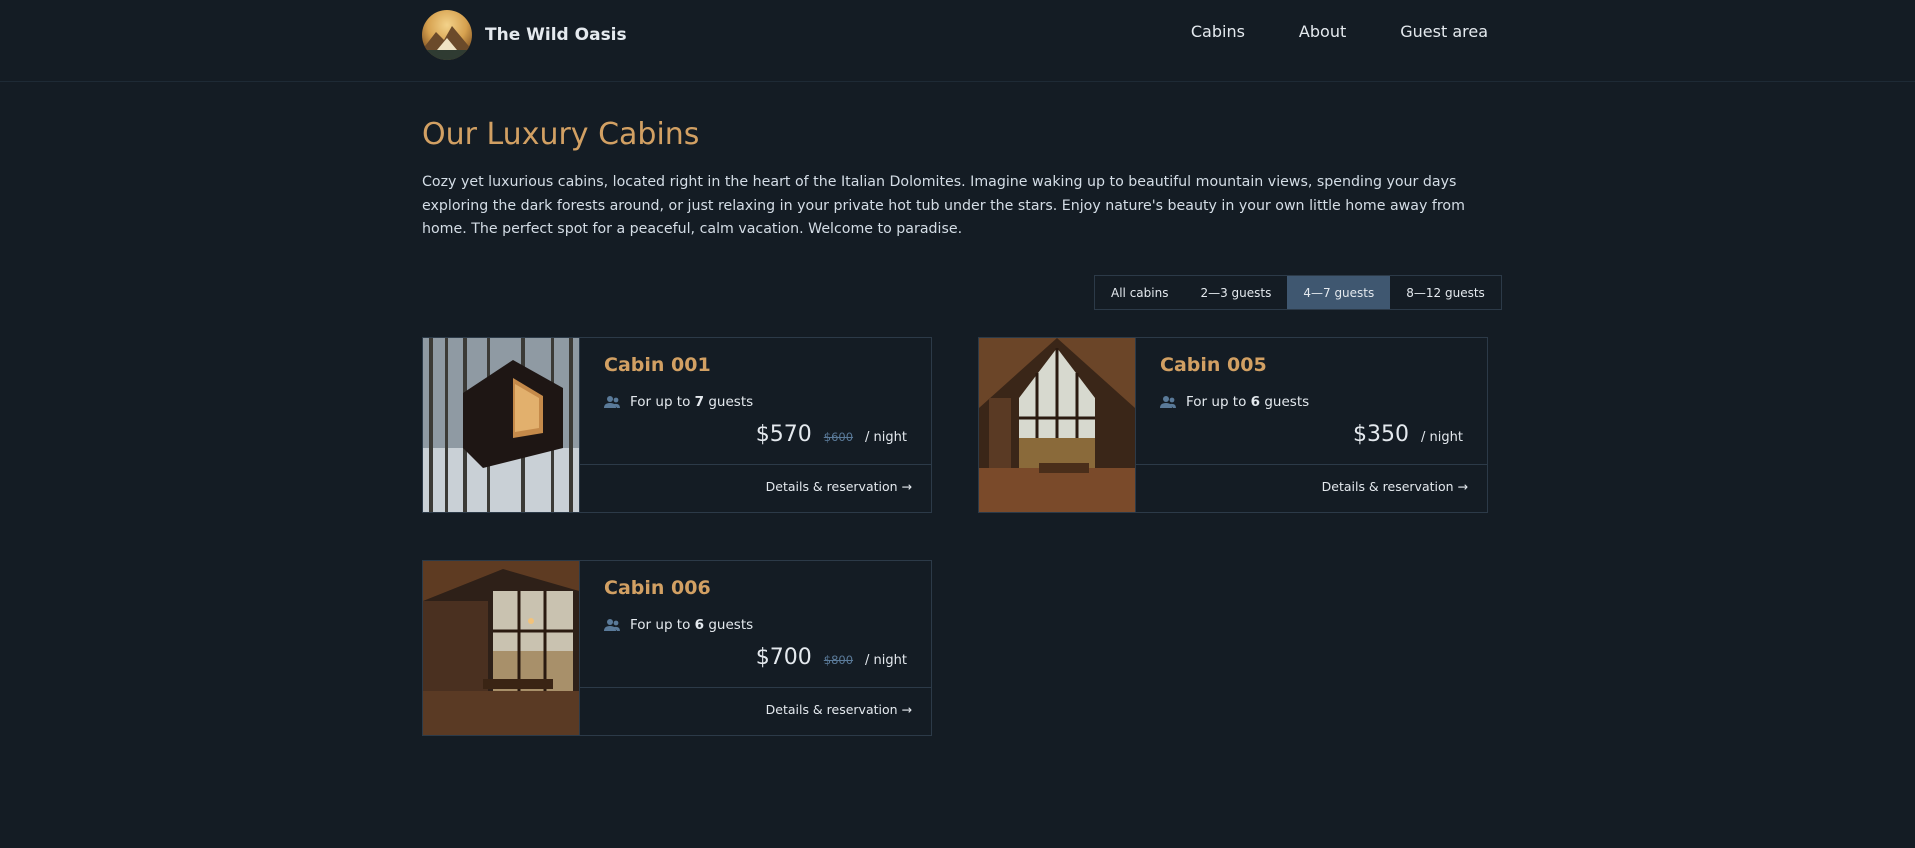  What do you see at coordinates (1381, 434) in the screenshot?
I see `cabin-price: $350` at bounding box center [1381, 434].